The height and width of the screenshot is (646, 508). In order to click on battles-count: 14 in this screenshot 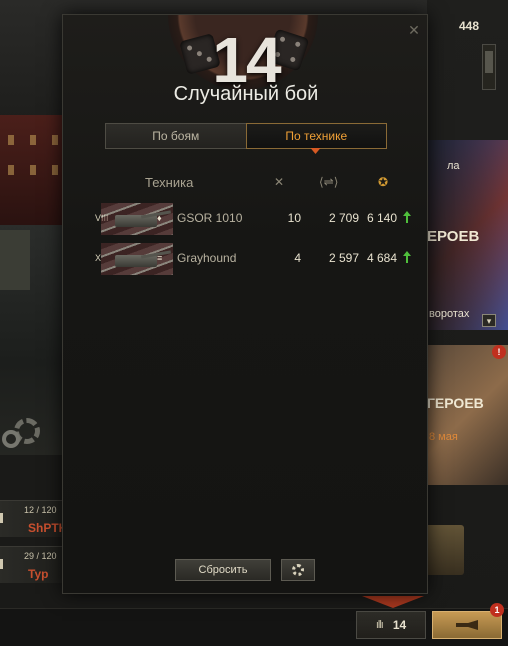, I will do `click(399, 625)`.